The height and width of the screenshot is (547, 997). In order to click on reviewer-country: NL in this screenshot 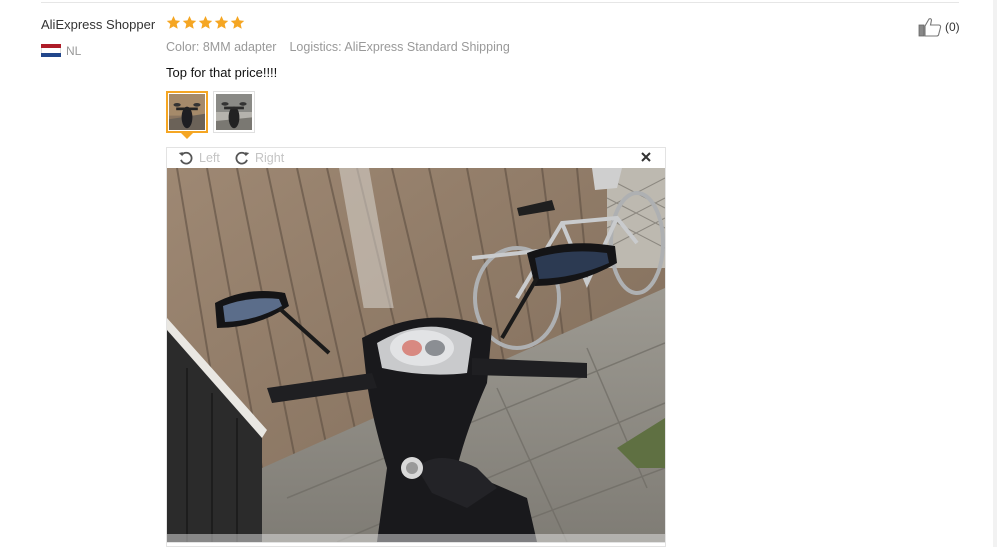, I will do `click(74, 51)`.